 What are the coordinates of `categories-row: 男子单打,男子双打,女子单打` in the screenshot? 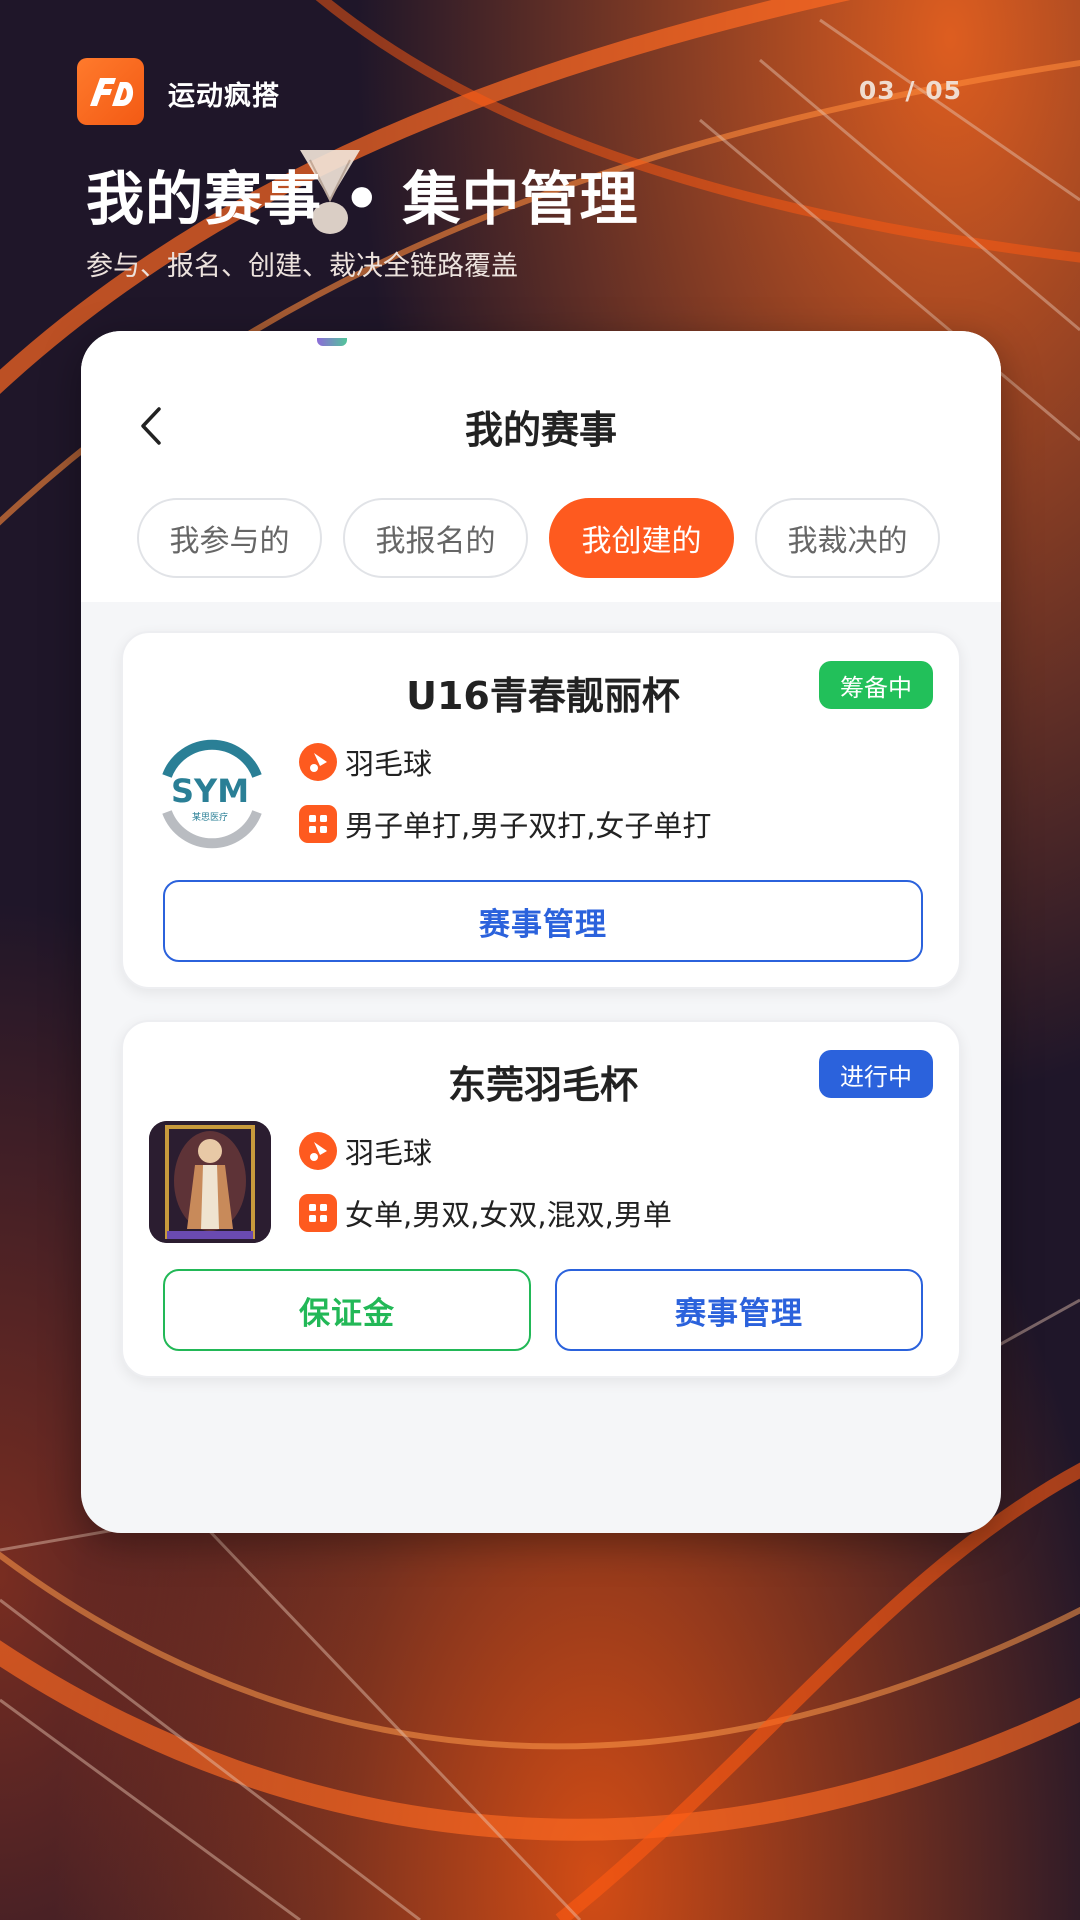 It's located at (505, 824).